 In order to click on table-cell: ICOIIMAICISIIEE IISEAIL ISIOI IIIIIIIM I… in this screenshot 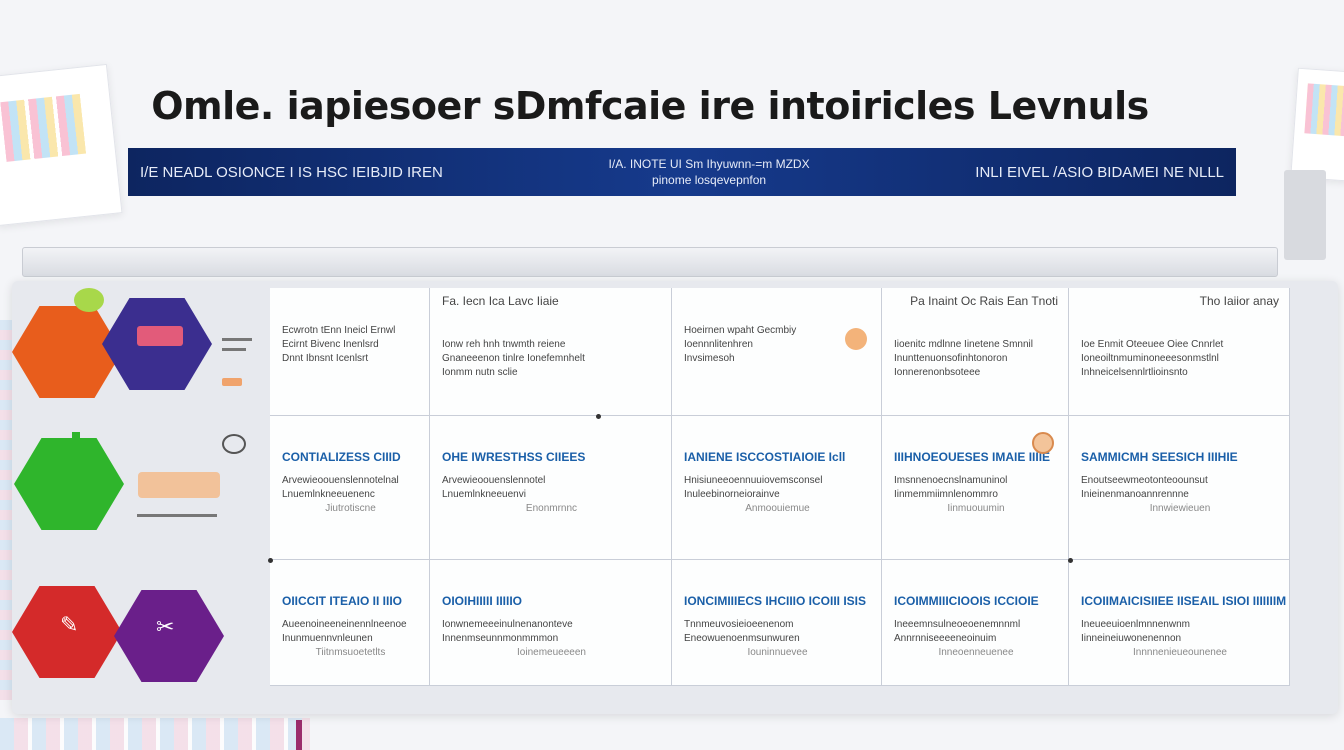, I will do `click(1179, 623)`.